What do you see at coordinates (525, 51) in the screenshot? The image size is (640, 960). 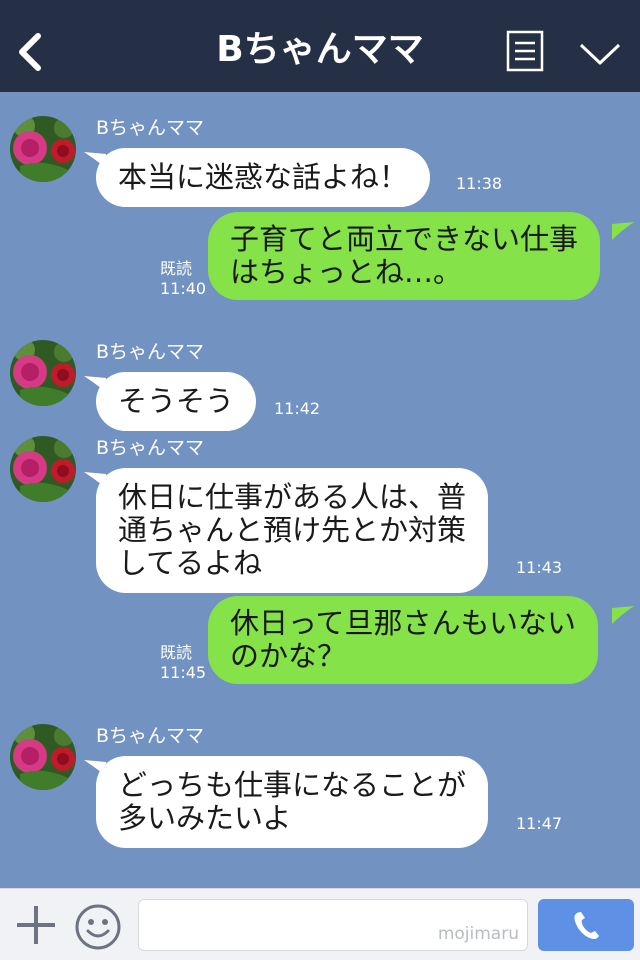 I see `menu-icon` at bounding box center [525, 51].